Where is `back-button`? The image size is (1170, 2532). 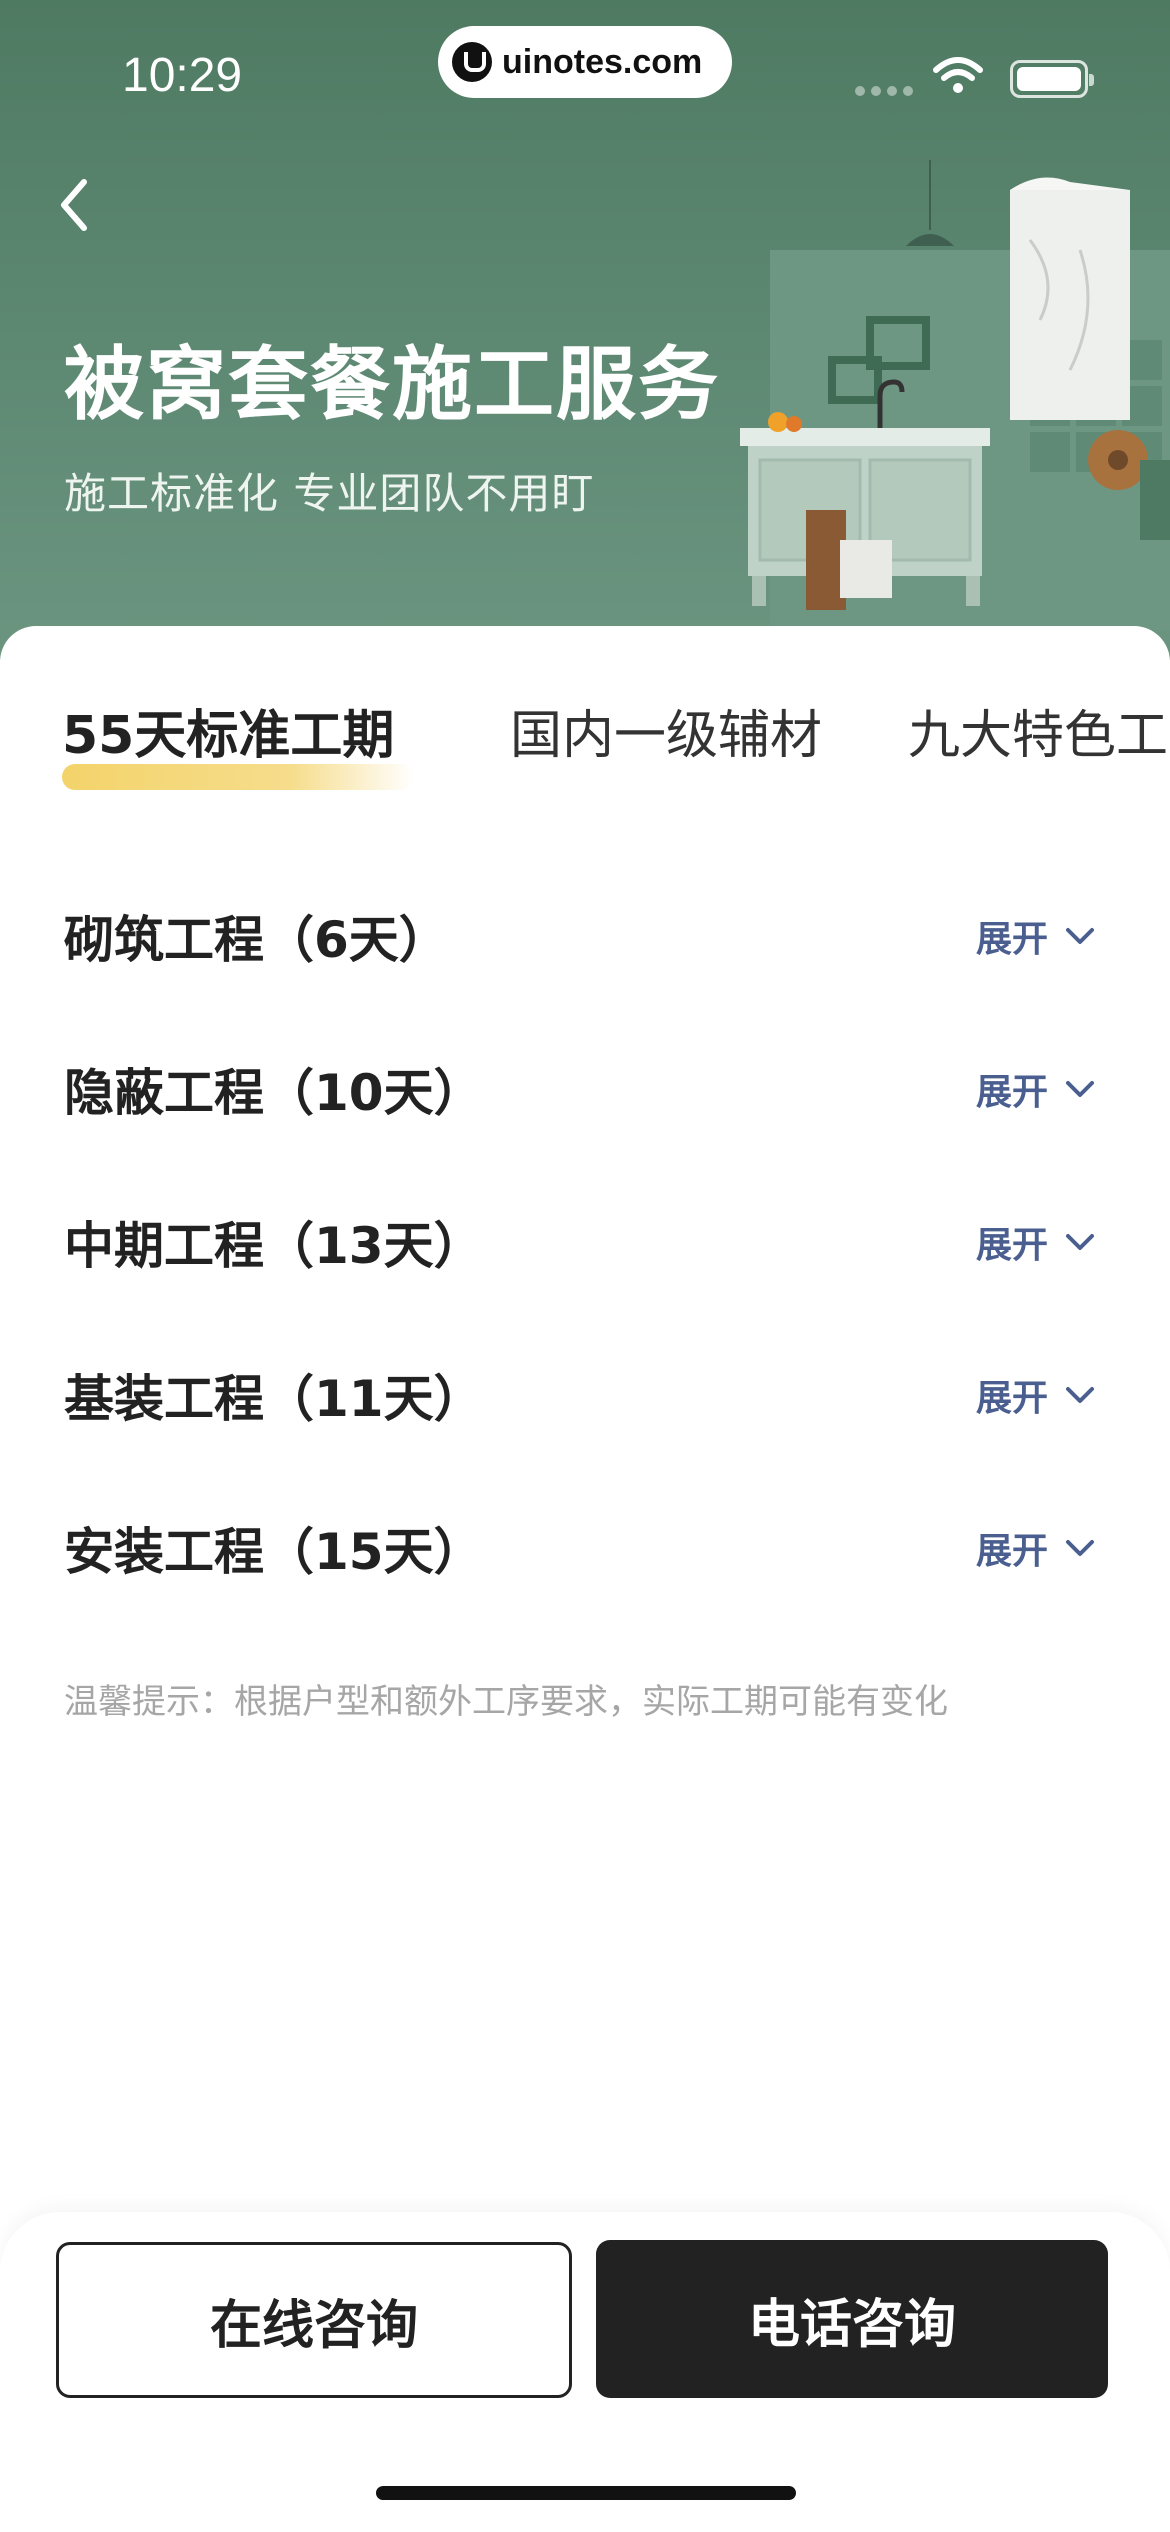
back-button is located at coordinates (80, 205).